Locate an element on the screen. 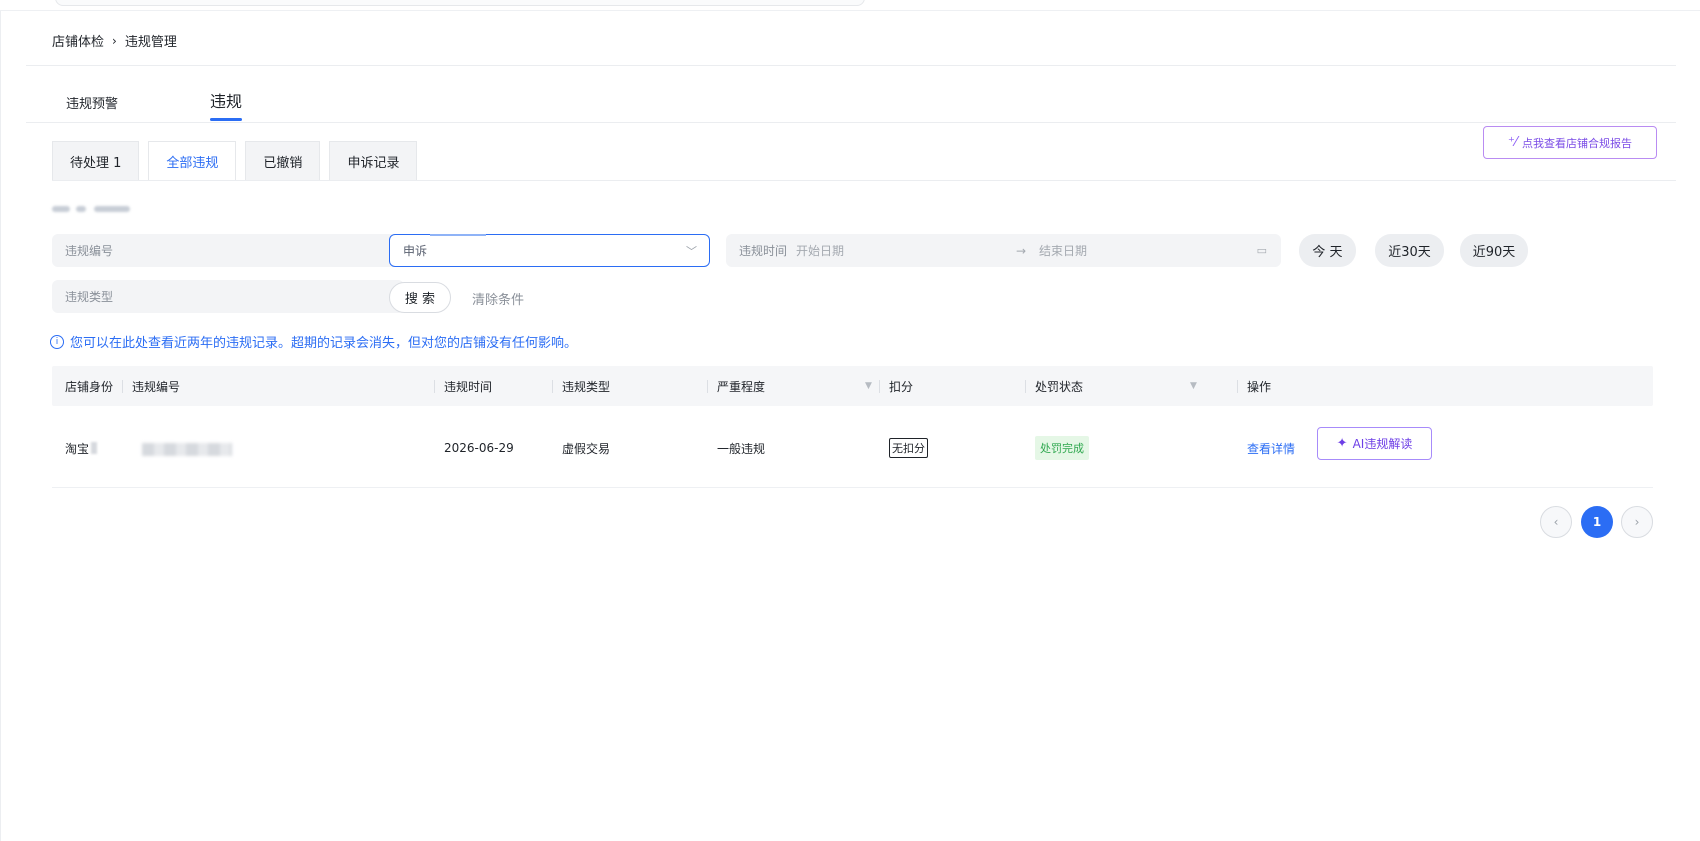  pagination-prev-button: ‹ is located at coordinates (1556, 522).